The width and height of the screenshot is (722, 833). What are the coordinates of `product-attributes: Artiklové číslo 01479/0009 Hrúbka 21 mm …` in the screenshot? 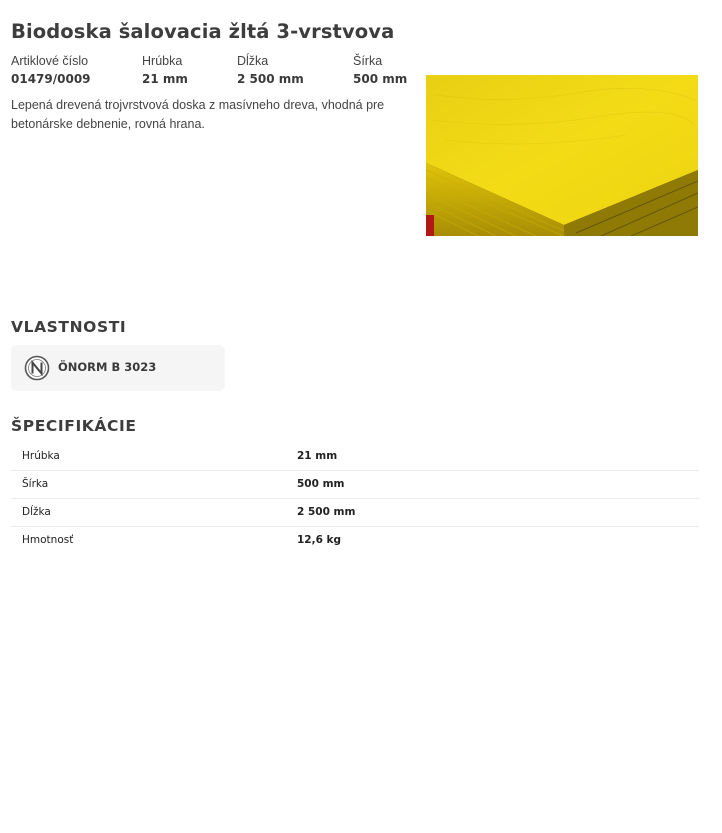 It's located at (211, 71).